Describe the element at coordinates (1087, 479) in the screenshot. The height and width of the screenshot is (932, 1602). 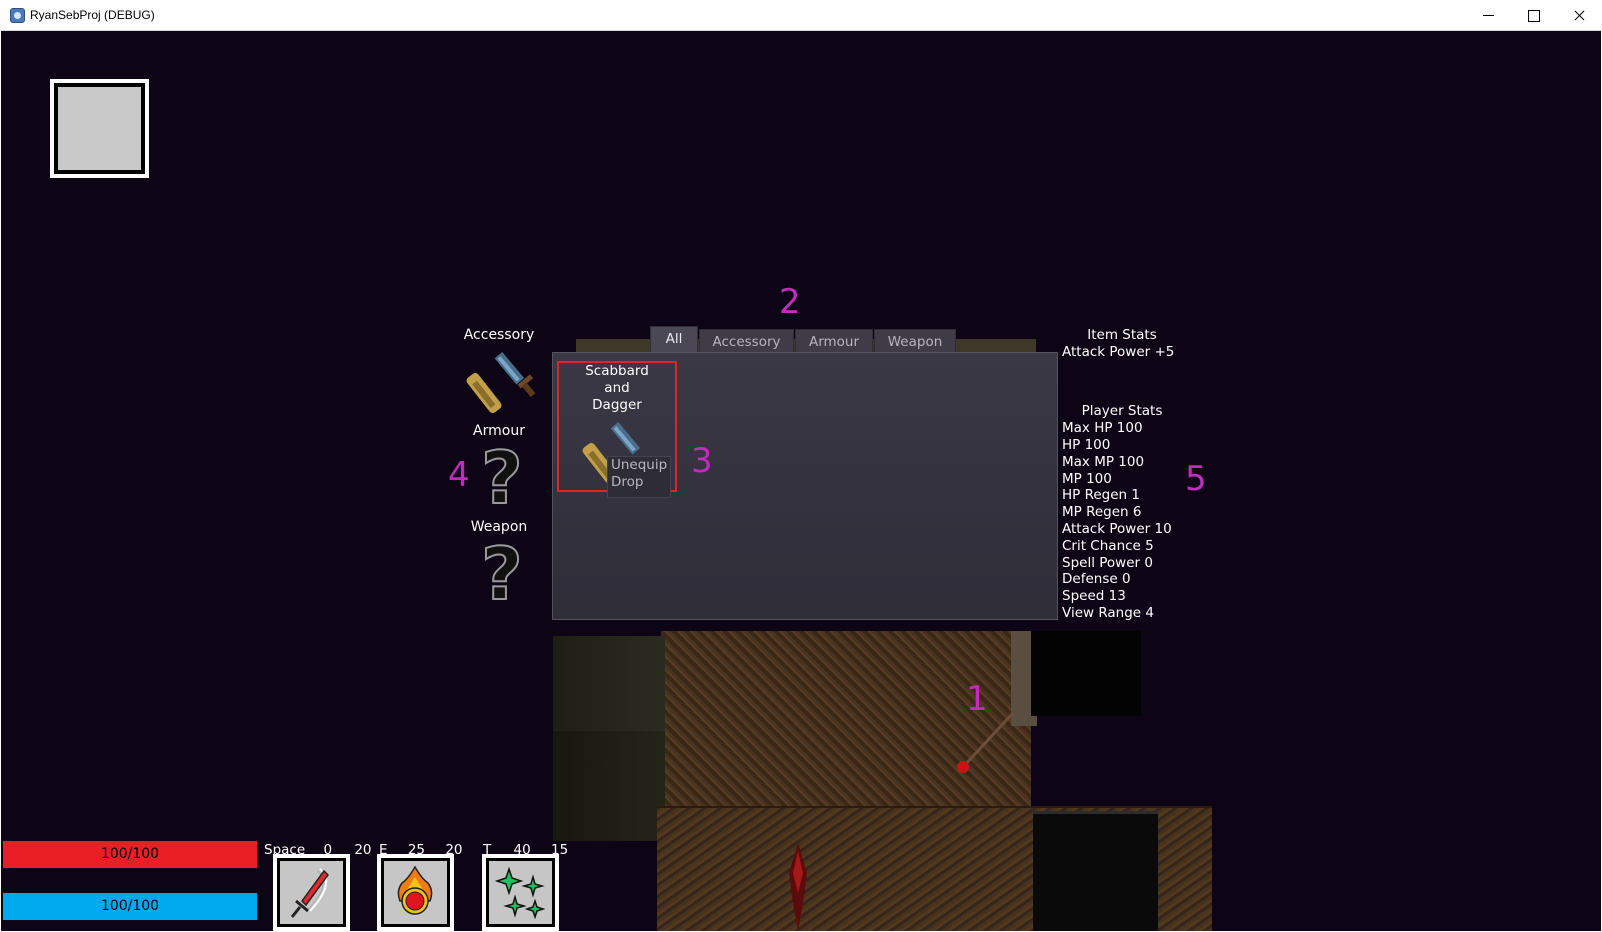
I see `player-stat-line: MP 100` at that location.